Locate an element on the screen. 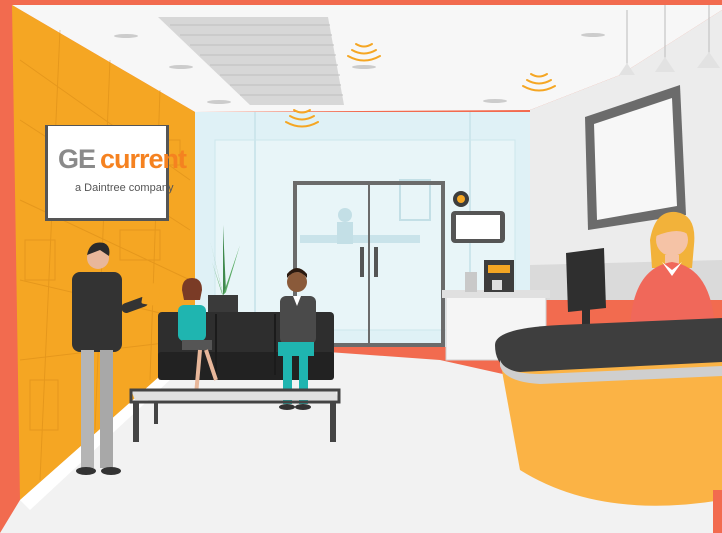 This screenshot has width=722, height=533. coffee-machine-icon is located at coordinates (499, 276).